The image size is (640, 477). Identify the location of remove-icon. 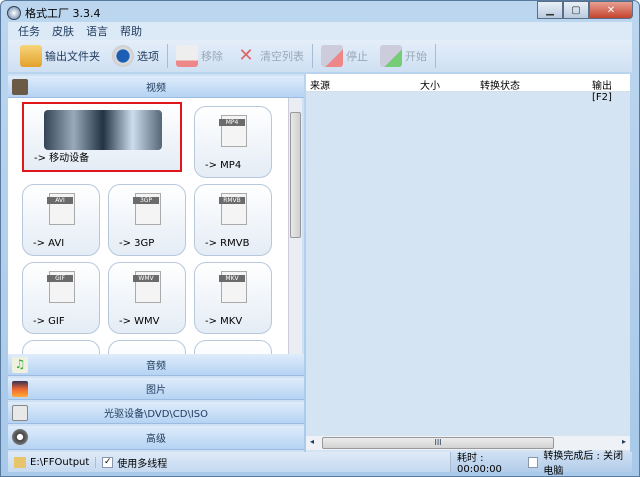
(187, 56).